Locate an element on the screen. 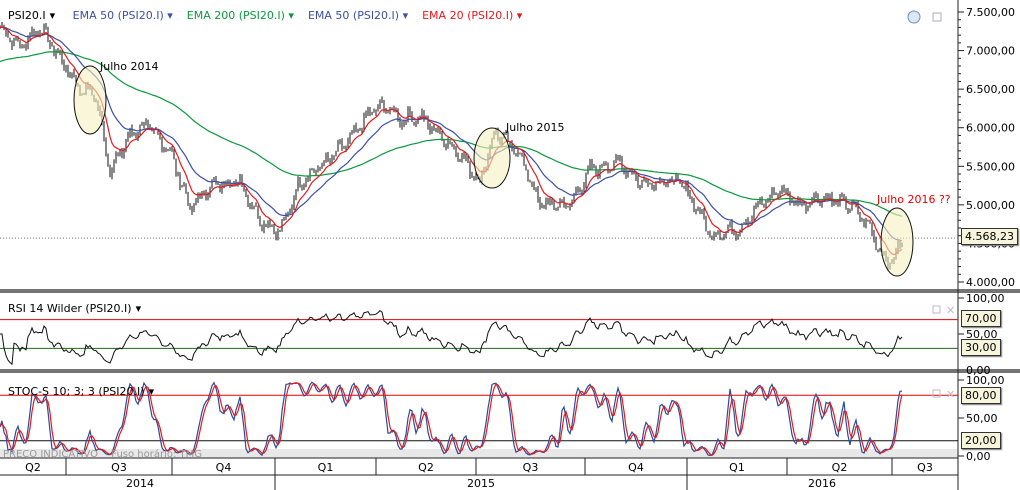 This screenshot has width=1020, height=490. y-tick-label: 4.000,00 is located at coordinates (990, 282).